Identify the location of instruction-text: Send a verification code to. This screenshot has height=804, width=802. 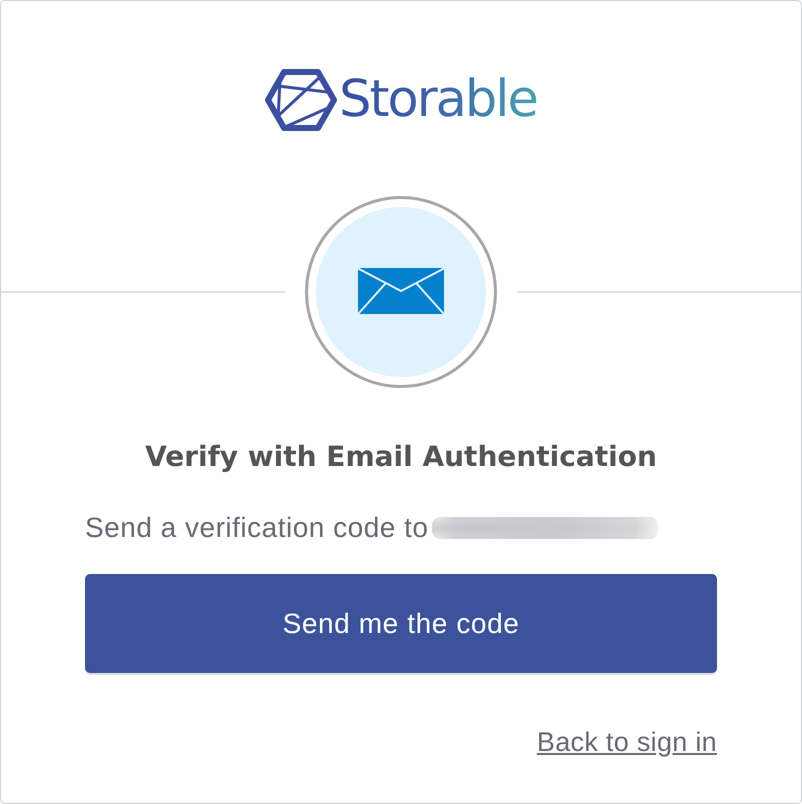
(256, 528).